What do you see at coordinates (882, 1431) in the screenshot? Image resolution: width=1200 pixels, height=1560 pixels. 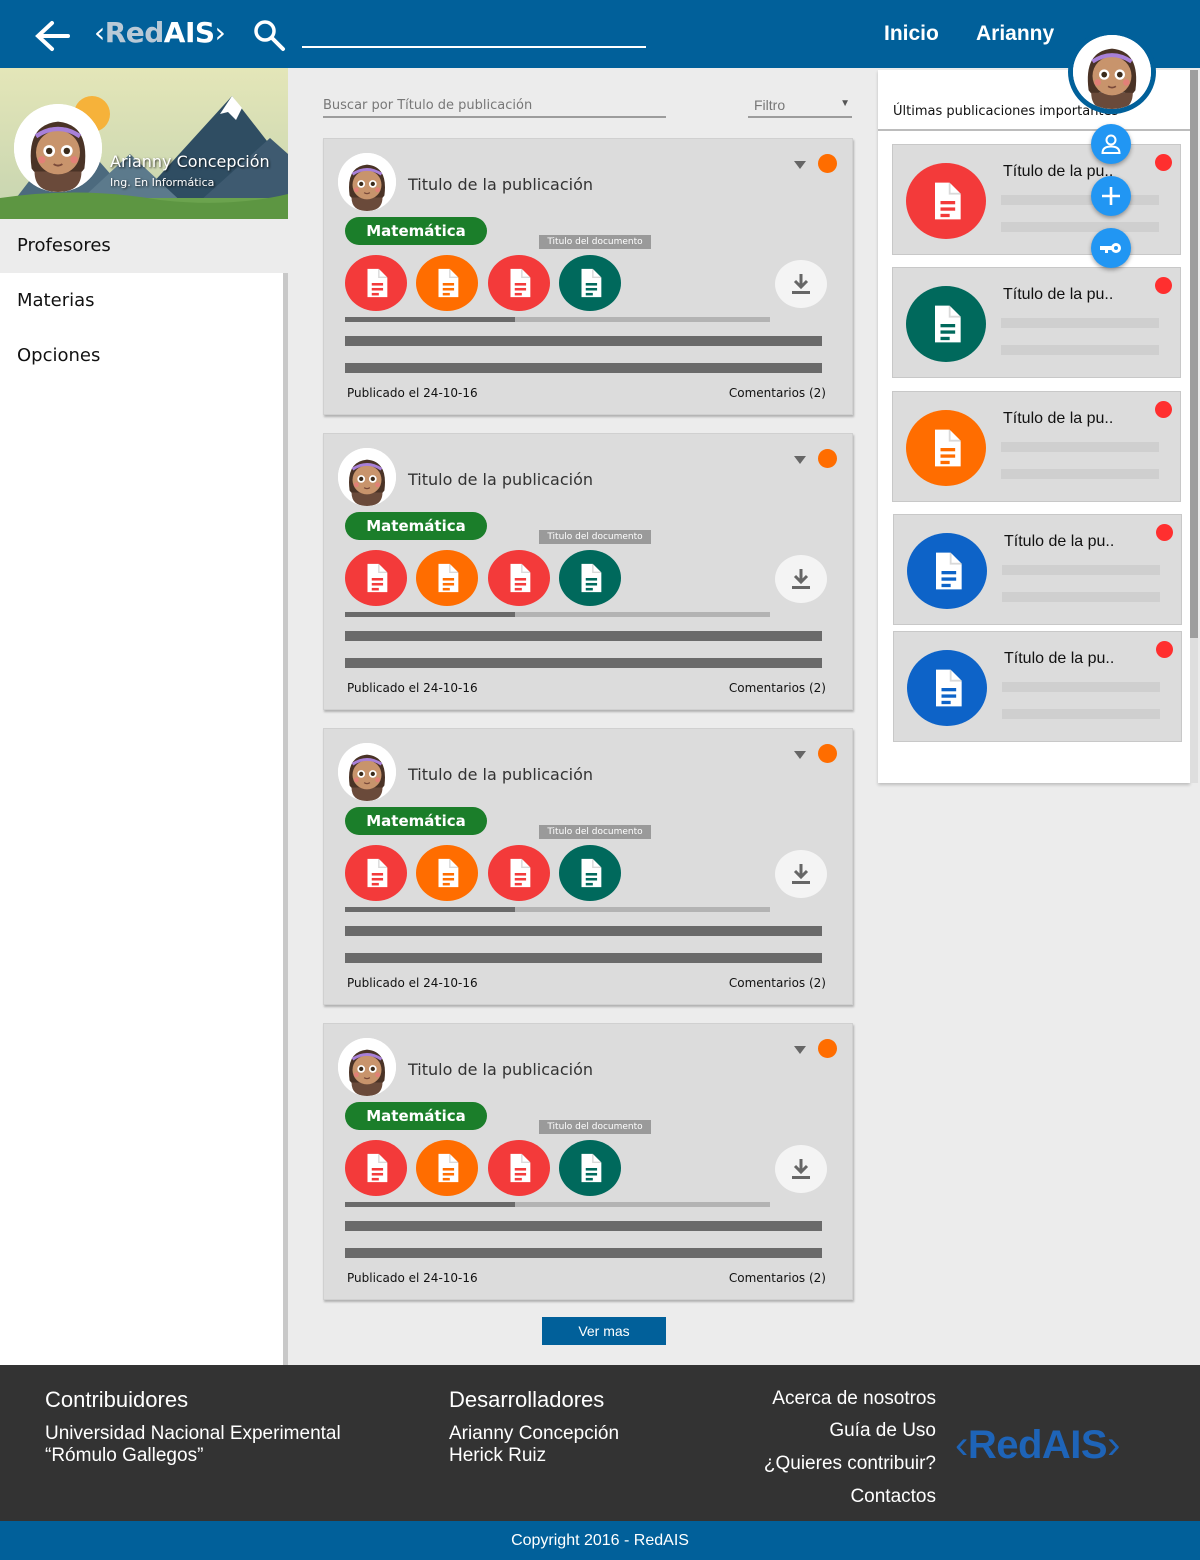 I see `guide-link: Guía de Uso` at bounding box center [882, 1431].